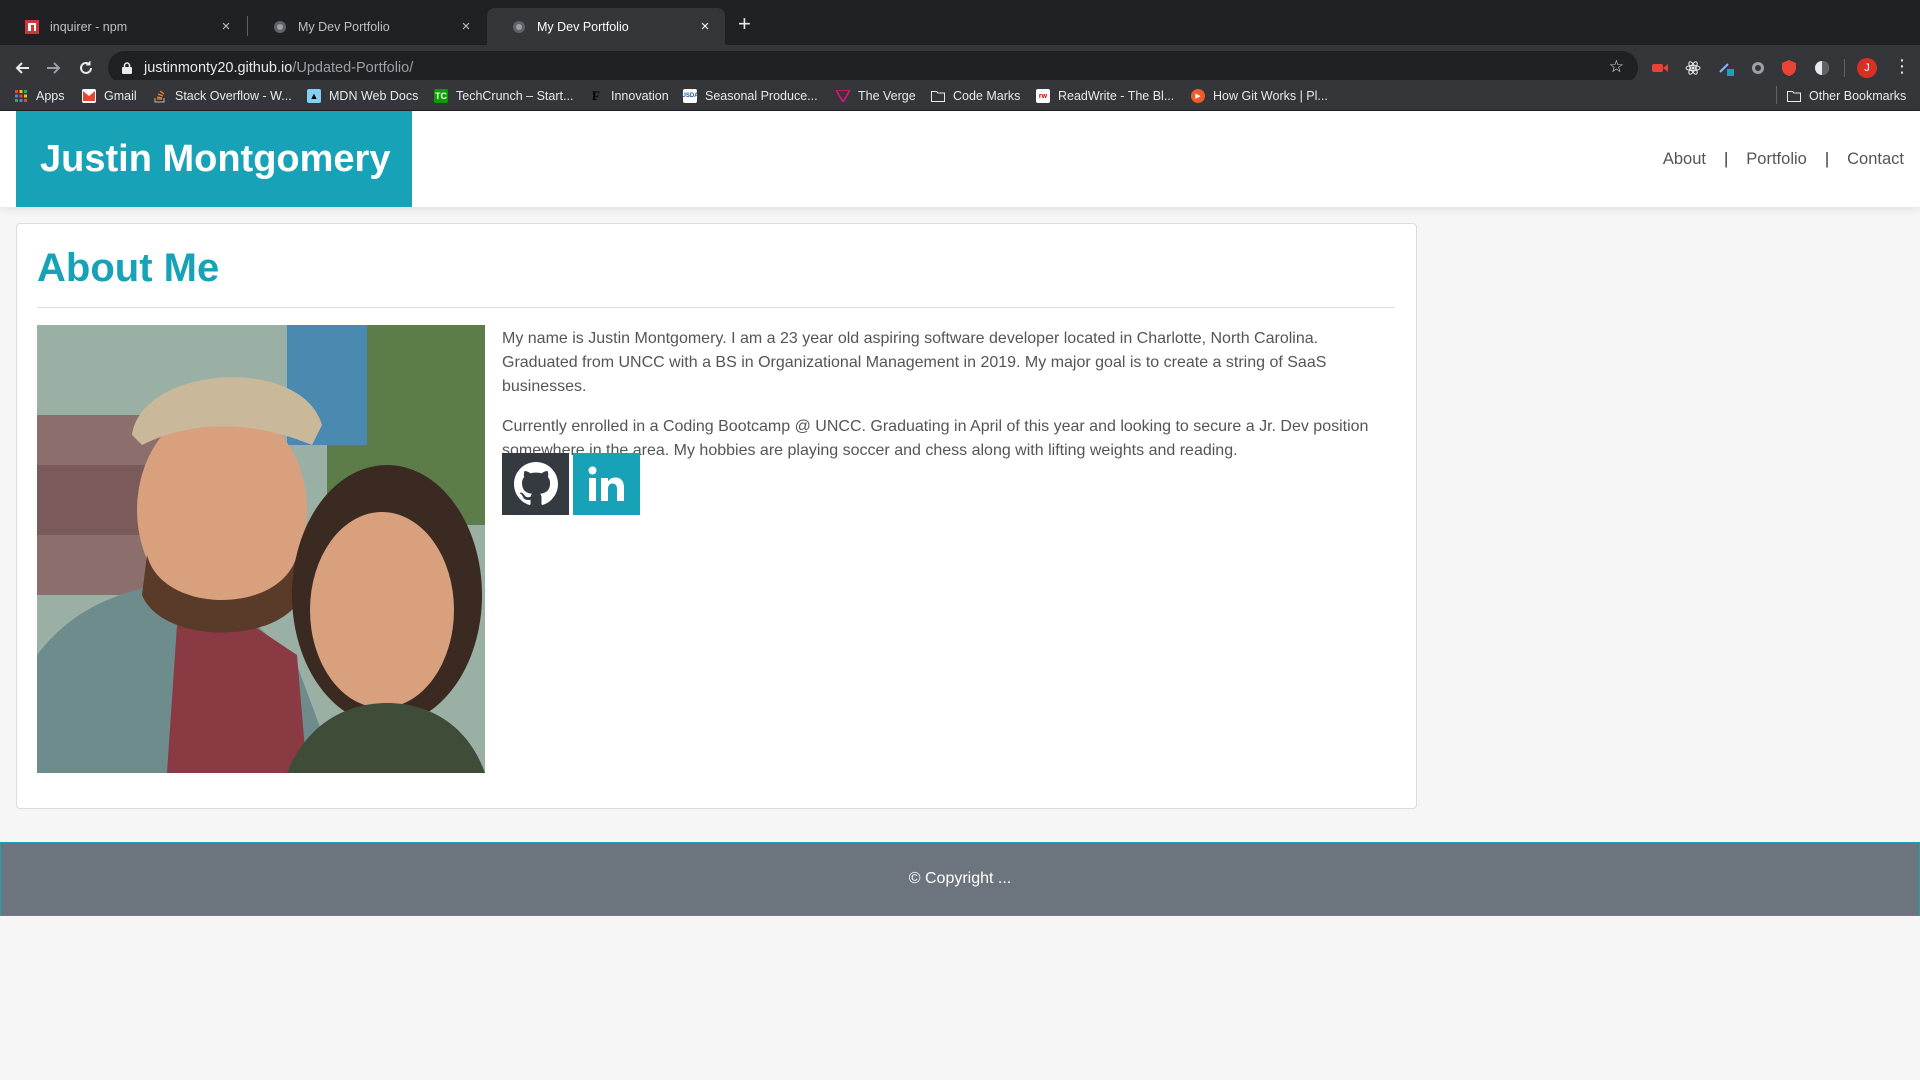 The width and height of the screenshot is (1920, 1080). I want to click on github-icon, so click(535, 483).